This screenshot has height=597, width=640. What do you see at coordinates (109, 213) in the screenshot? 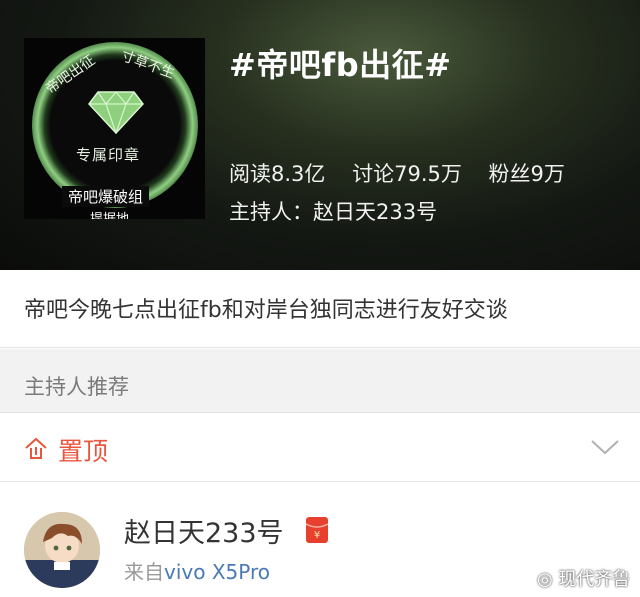
I see `cover-cut-text: 提据地` at bounding box center [109, 213].